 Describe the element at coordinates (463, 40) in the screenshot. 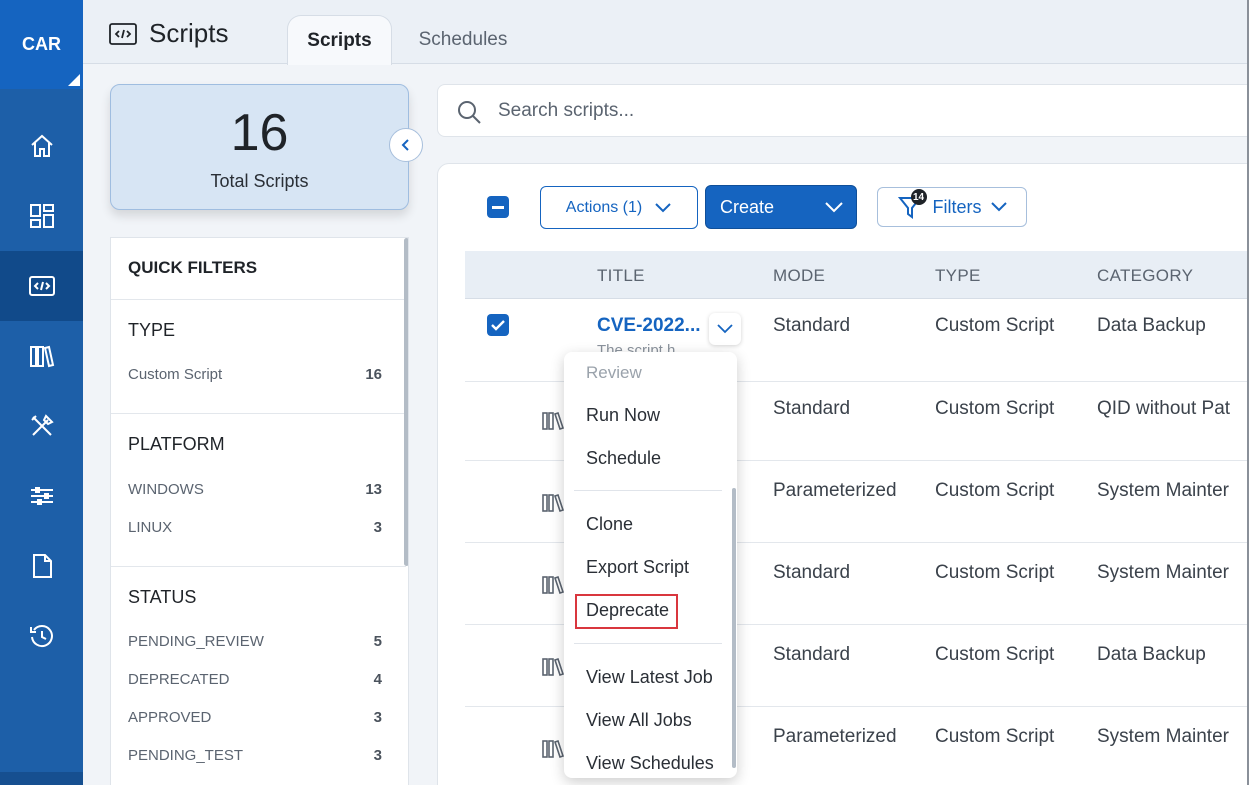

I see `tab-schedules: Schedules` at that location.